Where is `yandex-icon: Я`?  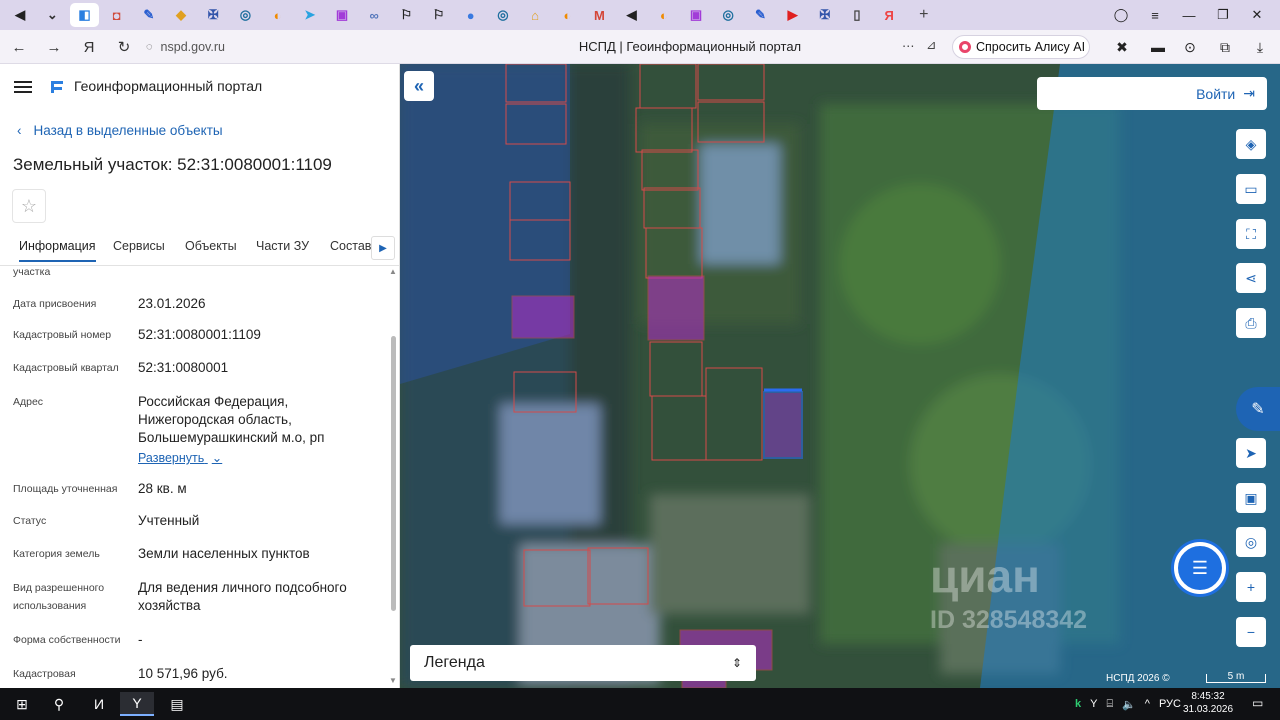 yandex-icon: Я is located at coordinates (89, 47).